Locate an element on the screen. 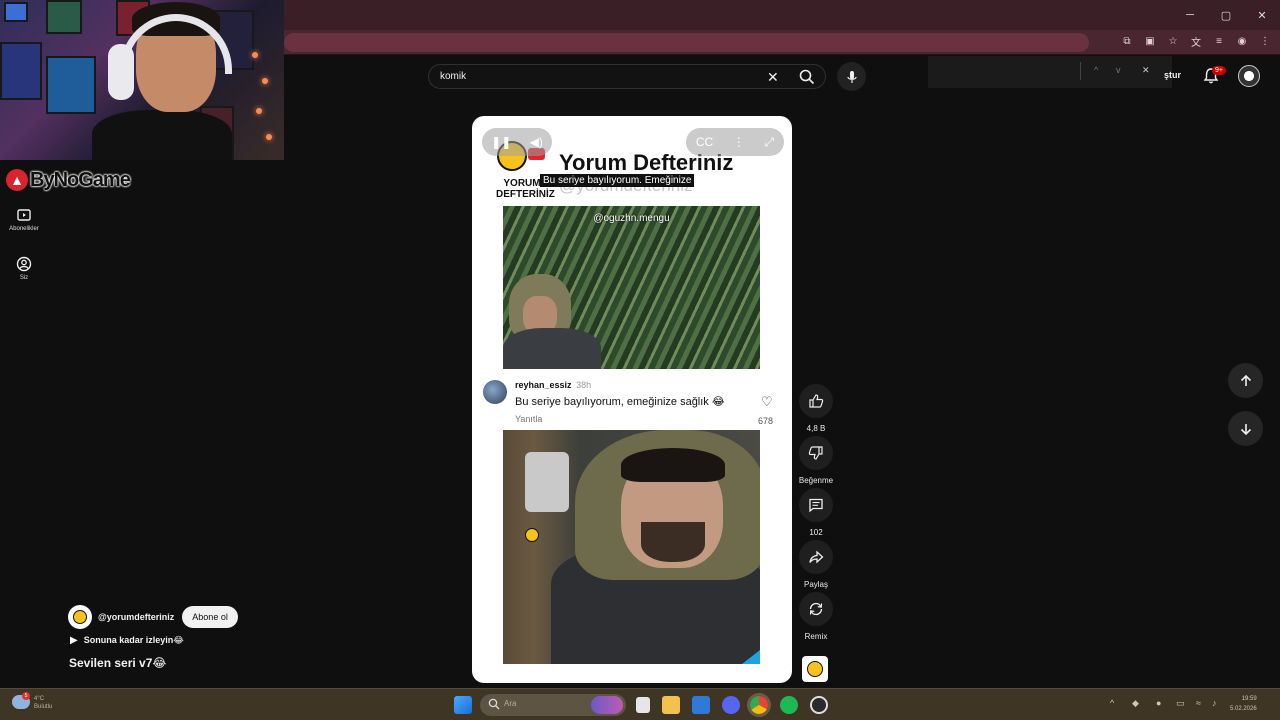  sidebar-item-you: Siz is located at coordinates (24, 268).